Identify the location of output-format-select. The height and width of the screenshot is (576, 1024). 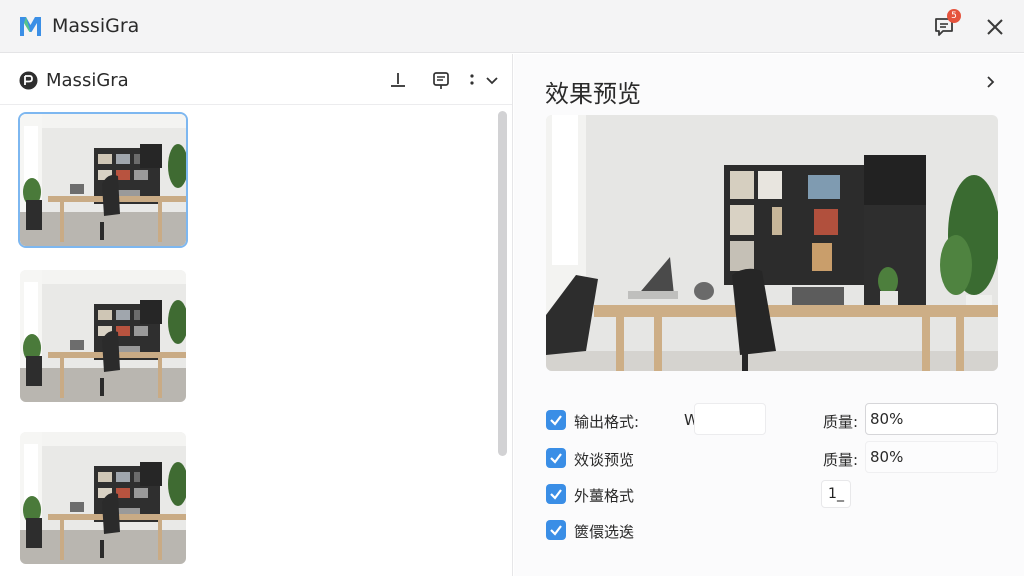
(730, 419).